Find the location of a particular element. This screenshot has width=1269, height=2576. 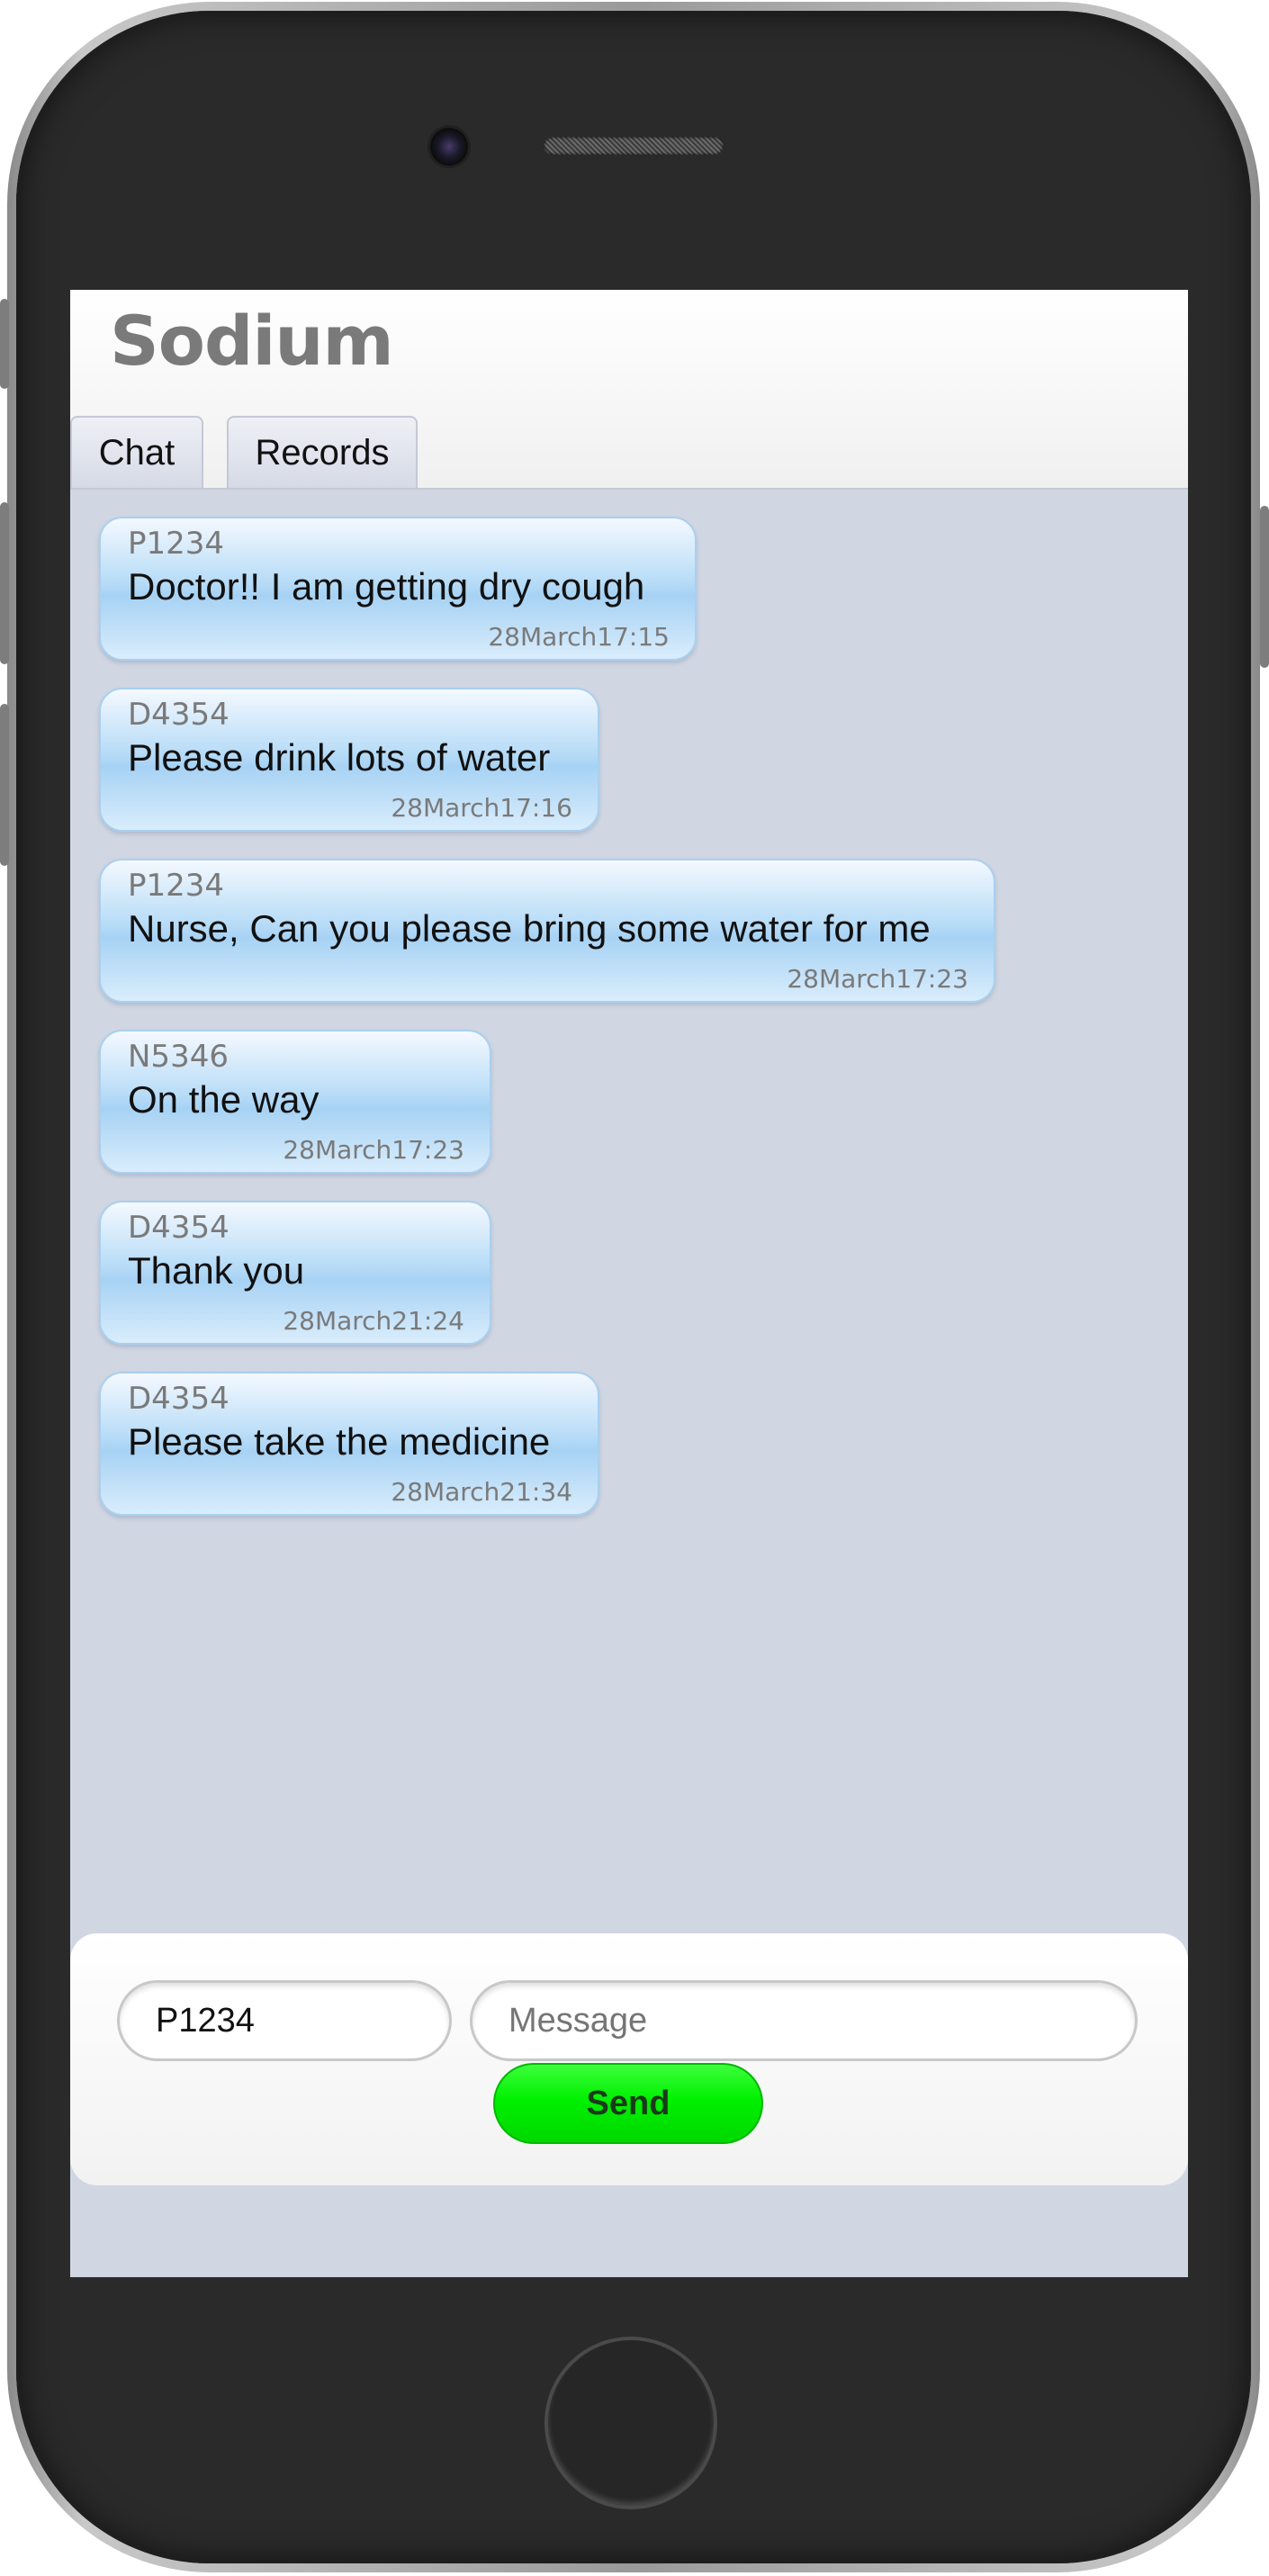

message-text: Please drink lots of water is located at coordinates (339, 757).